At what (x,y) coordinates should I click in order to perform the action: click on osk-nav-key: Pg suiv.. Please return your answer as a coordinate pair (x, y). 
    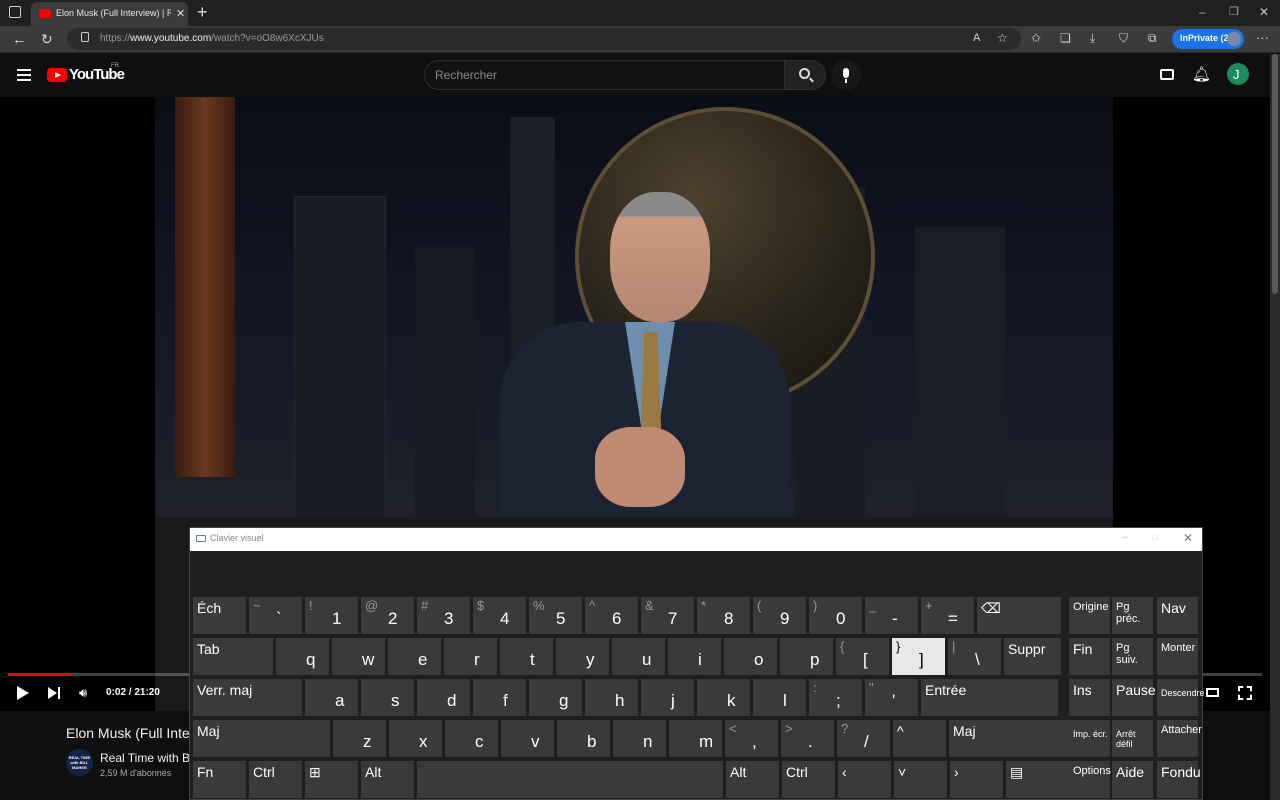
    Looking at the image, I should click on (1132, 656).